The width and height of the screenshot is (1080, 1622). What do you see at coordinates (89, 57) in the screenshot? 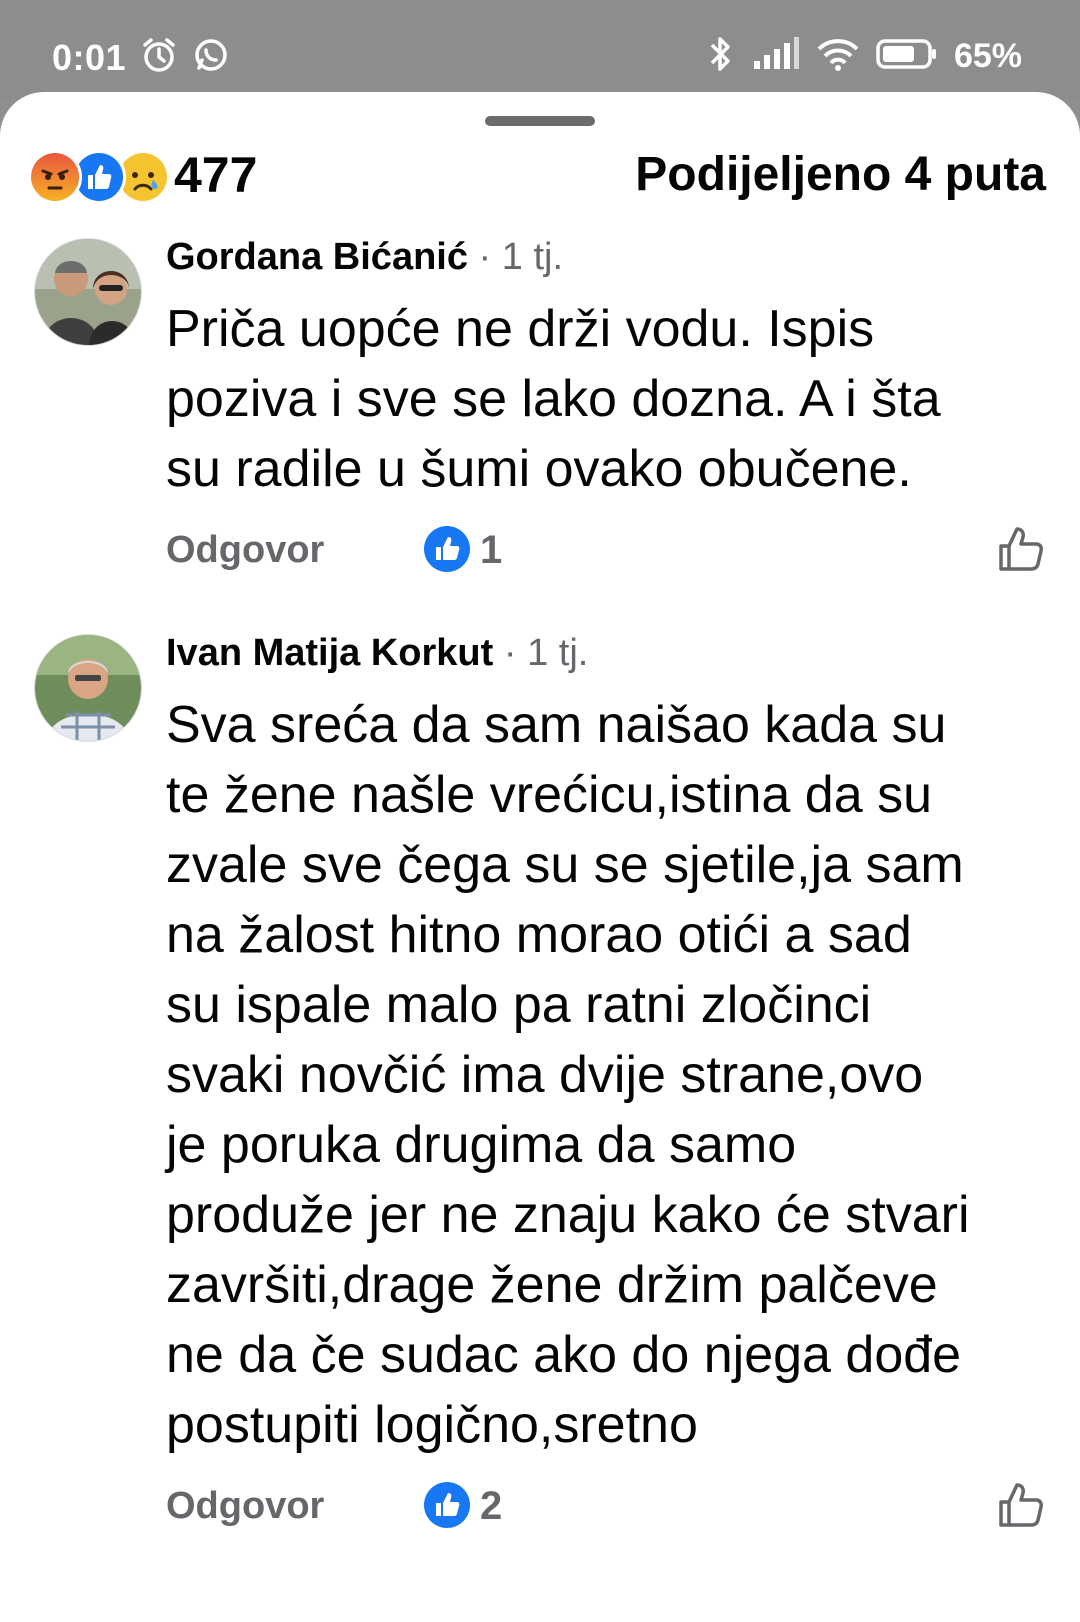
I see `status-time: 0:01` at bounding box center [89, 57].